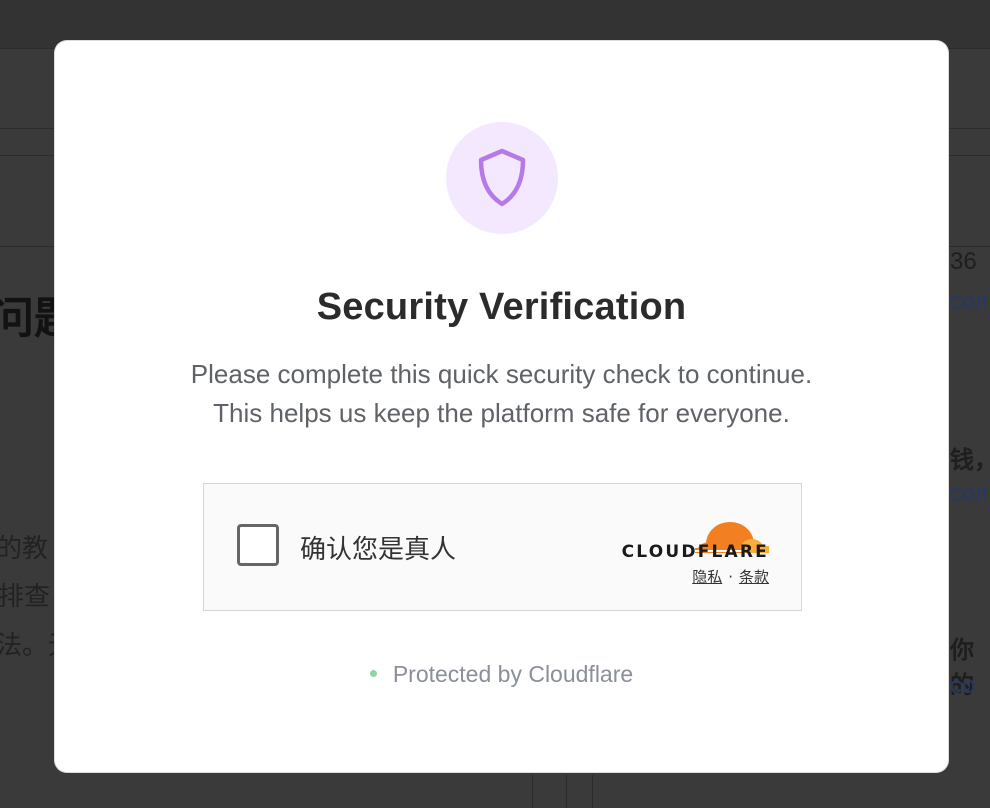 This screenshot has height=808, width=990. Describe the element at coordinates (25, 597) in the screenshot. I see `background-text: 排查` at that location.